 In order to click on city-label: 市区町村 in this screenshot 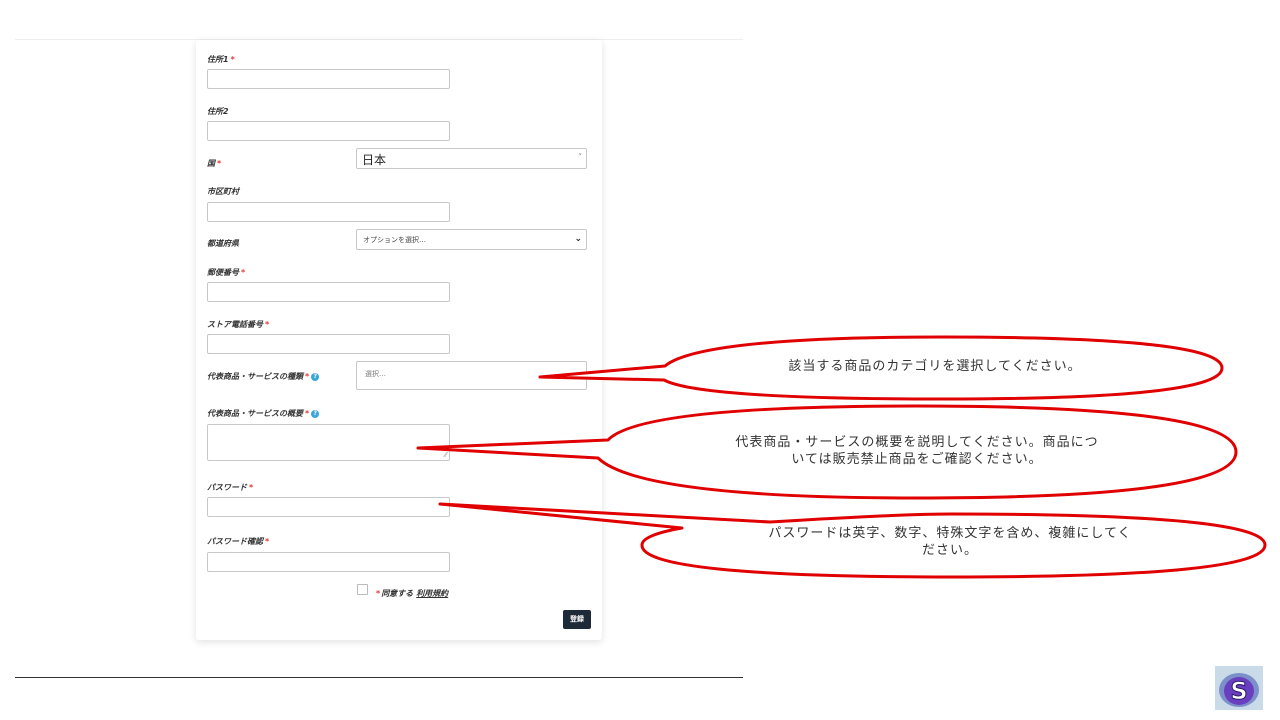, I will do `click(223, 191)`.